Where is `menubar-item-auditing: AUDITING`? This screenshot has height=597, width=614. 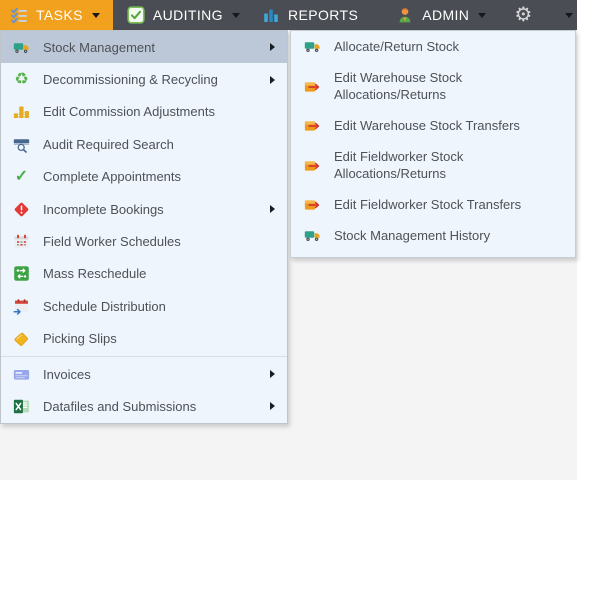
menubar-item-auditing: AUDITING is located at coordinates (183, 15).